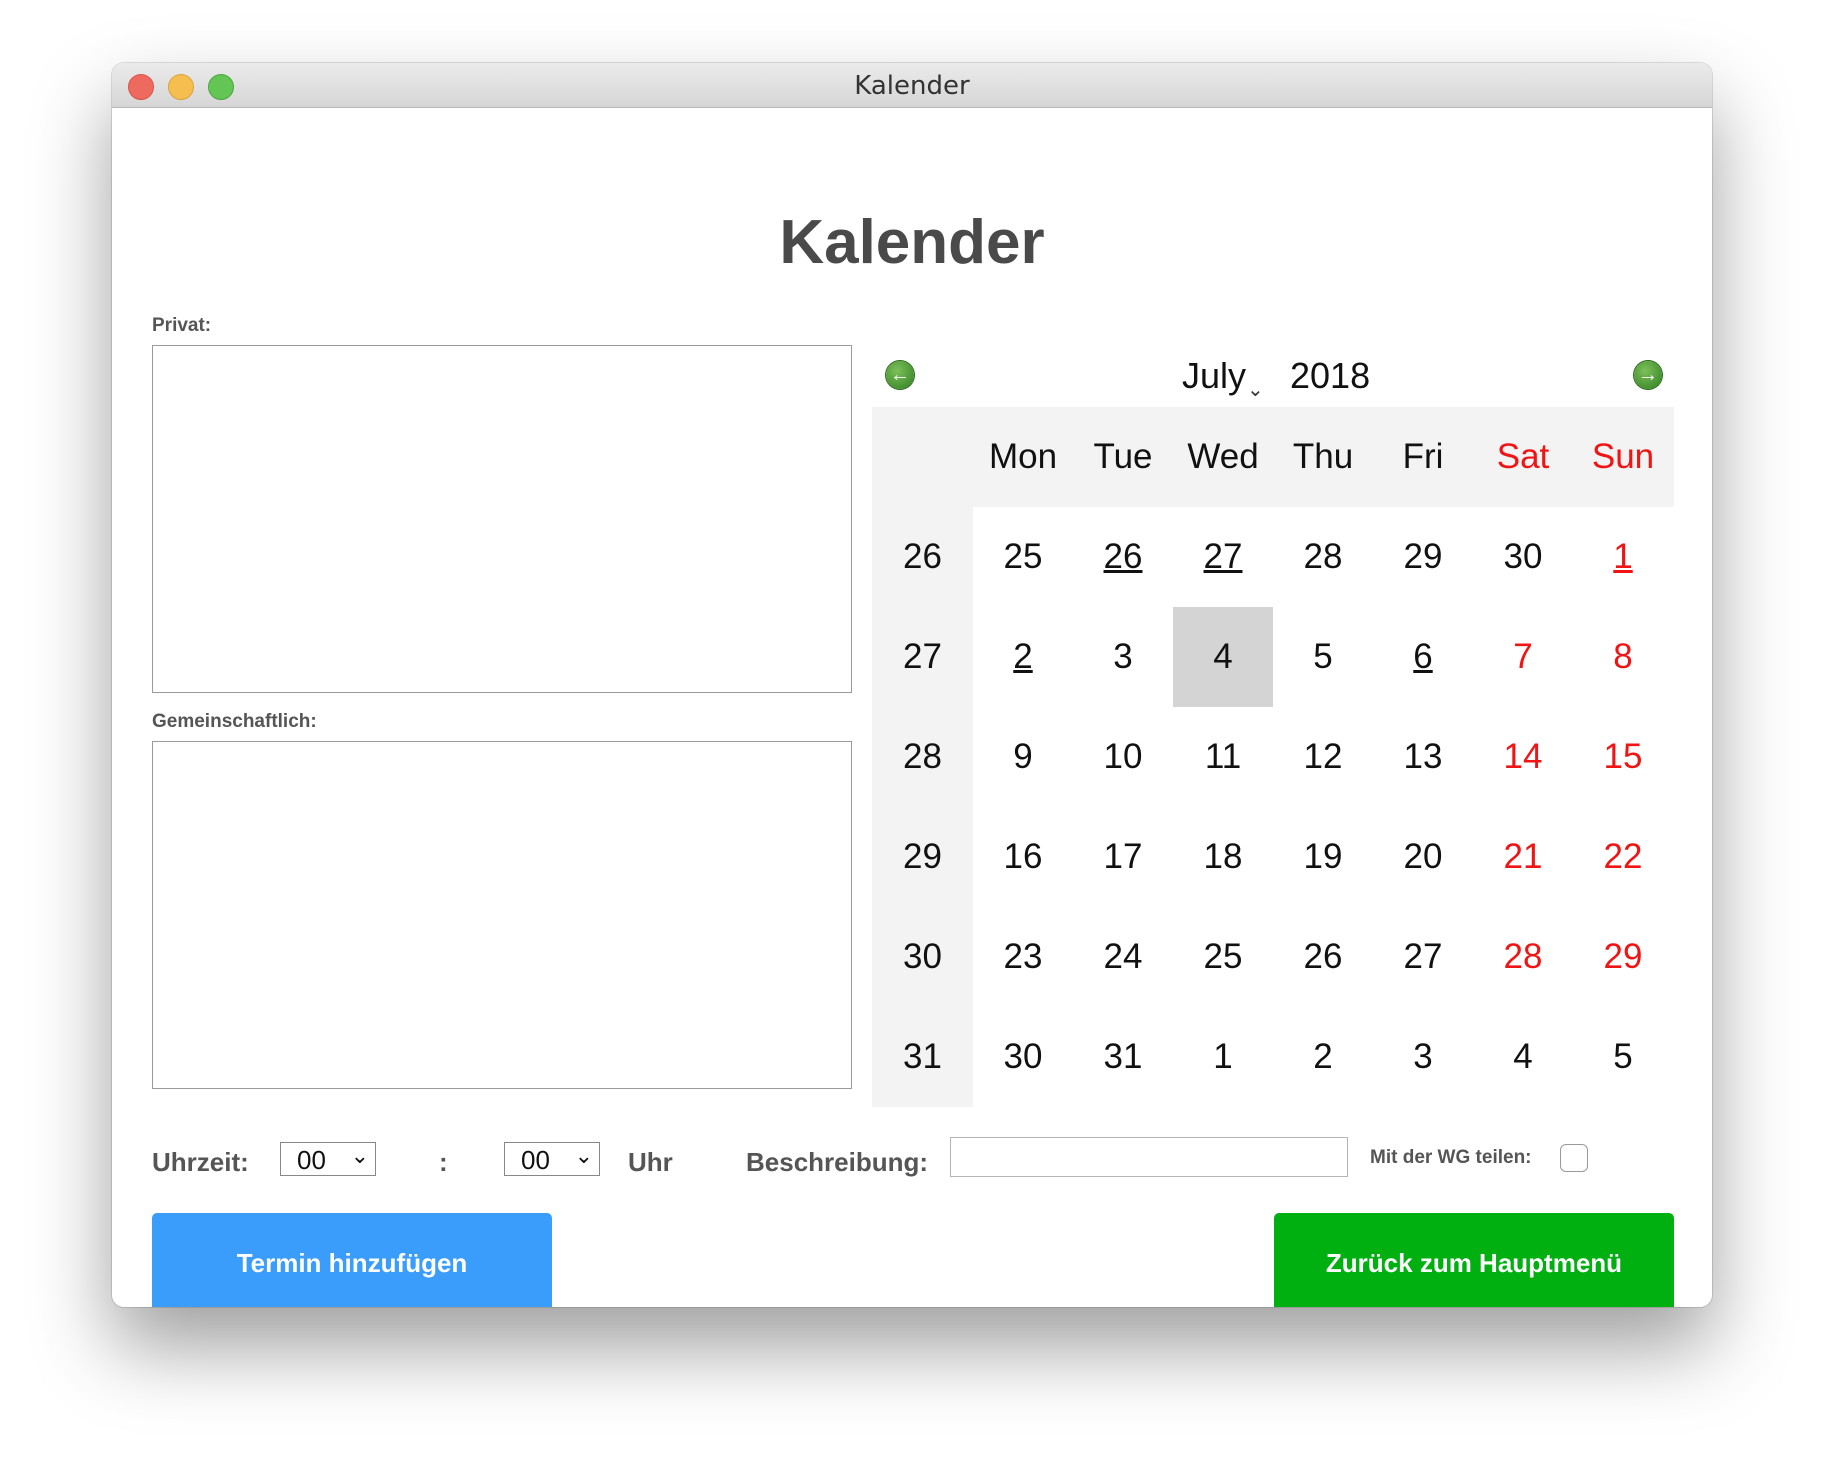 This screenshot has height=1468, width=1824. What do you see at coordinates (502, 519) in the screenshot?
I see `private-textarea` at bounding box center [502, 519].